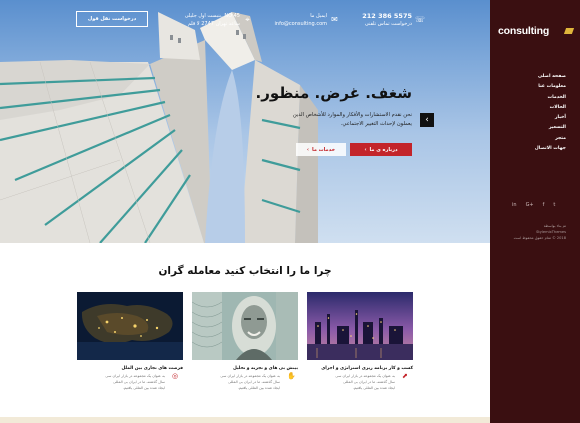  I want to click on google-plus-icon: G+, so click(530, 205).